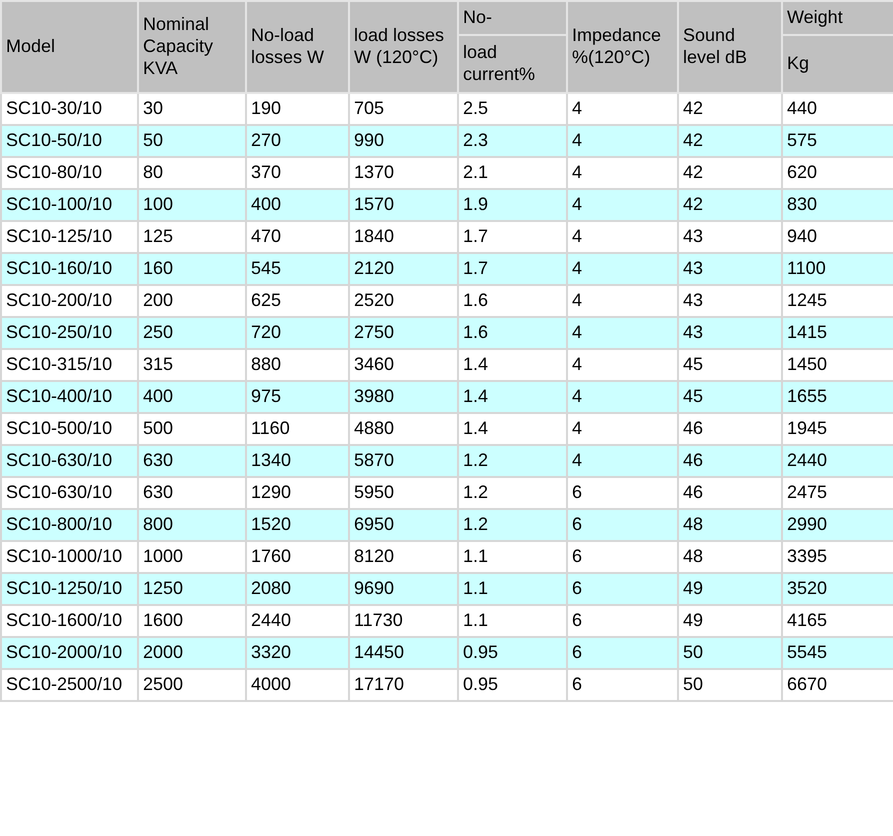  Describe the element at coordinates (512, 205) in the screenshot. I see `table-cell: 1.9` at that location.